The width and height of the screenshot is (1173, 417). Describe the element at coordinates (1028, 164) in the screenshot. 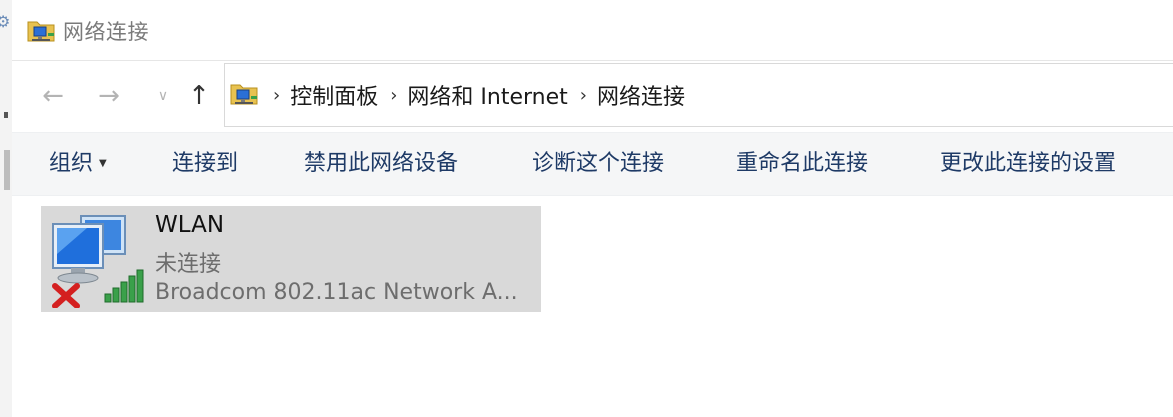

I see `change-settings-button: 更改此连接的设置` at that location.